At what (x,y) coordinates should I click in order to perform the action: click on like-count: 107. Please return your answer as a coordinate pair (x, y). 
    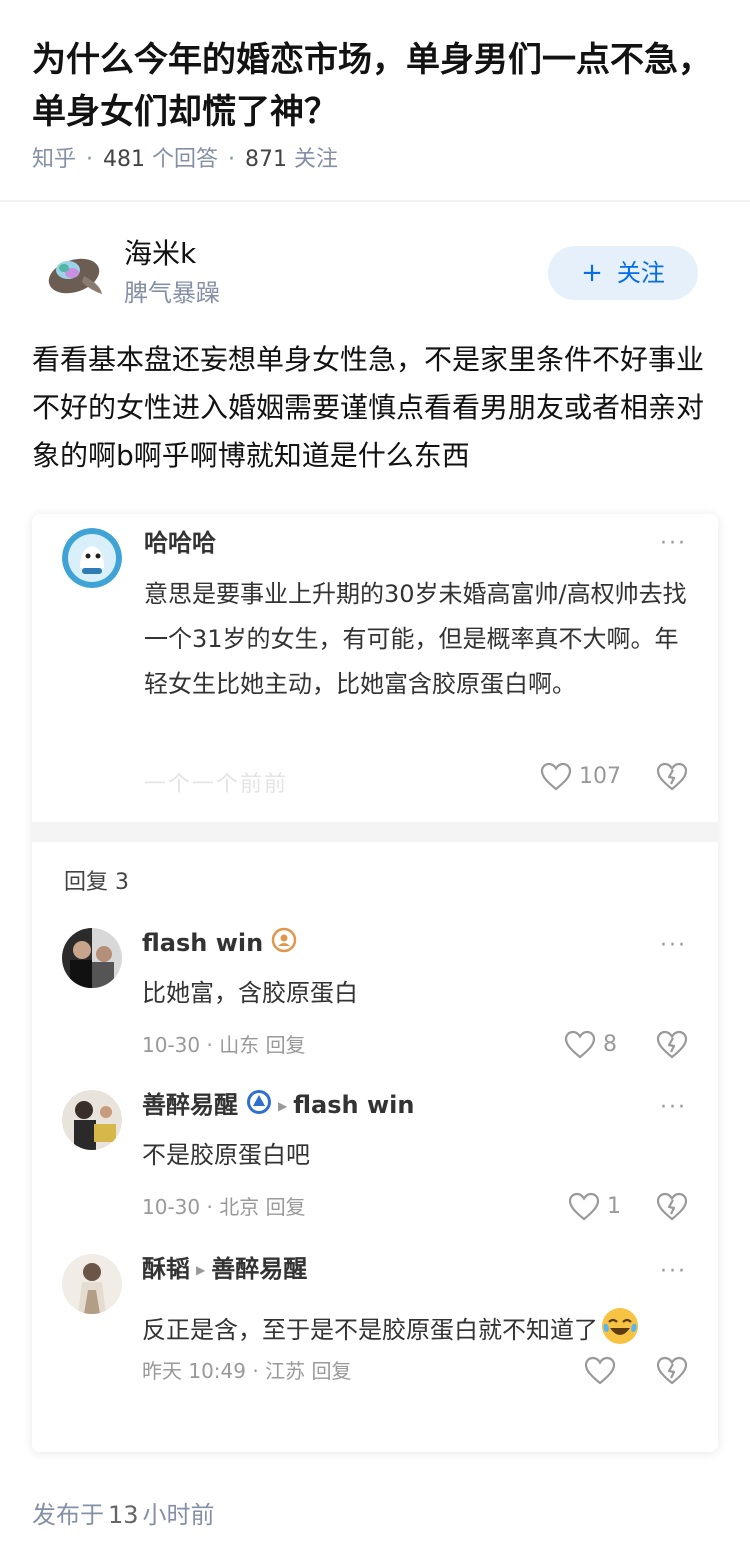
    Looking at the image, I should click on (600, 776).